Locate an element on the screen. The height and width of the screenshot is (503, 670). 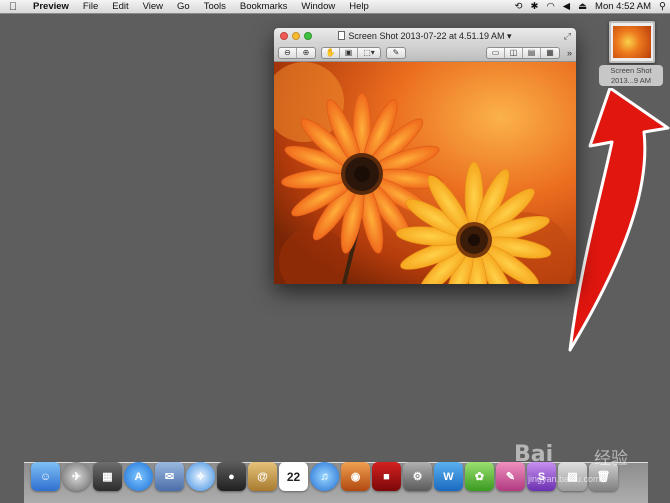
word-icon: W is located at coordinates (448, 476).